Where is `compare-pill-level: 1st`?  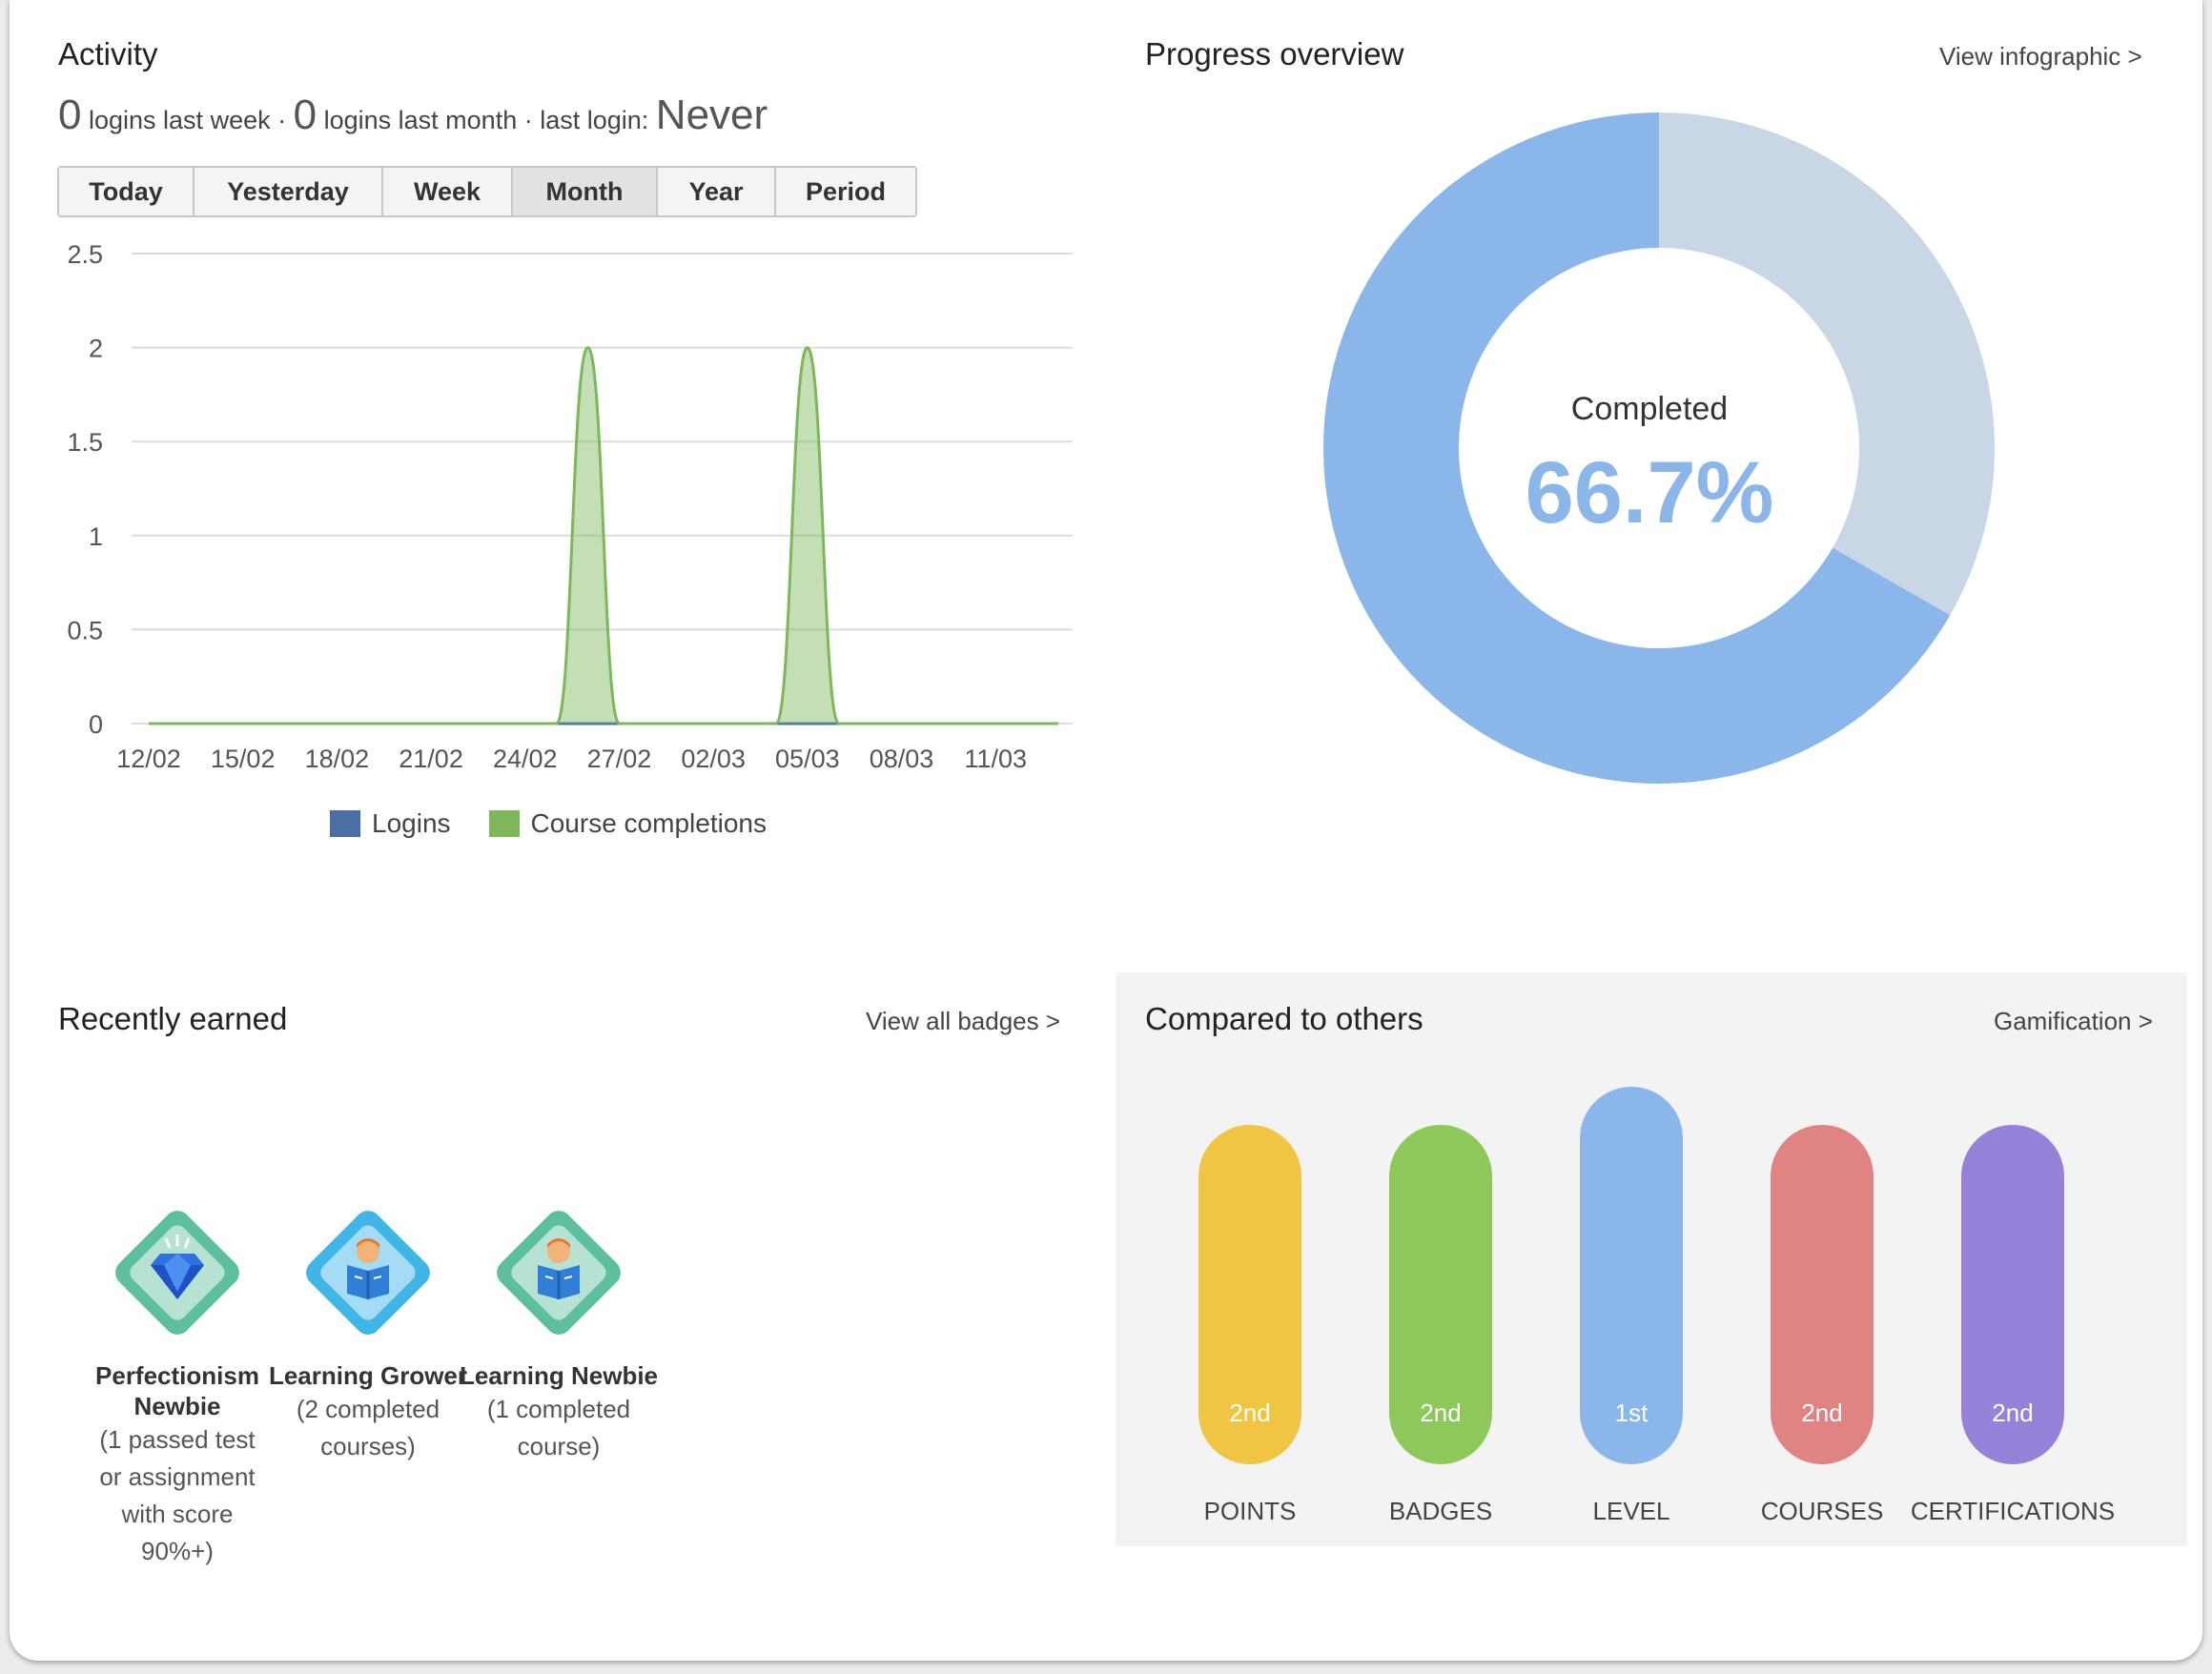 compare-pill-level: 1st is located at coordinates (1631, 1275).